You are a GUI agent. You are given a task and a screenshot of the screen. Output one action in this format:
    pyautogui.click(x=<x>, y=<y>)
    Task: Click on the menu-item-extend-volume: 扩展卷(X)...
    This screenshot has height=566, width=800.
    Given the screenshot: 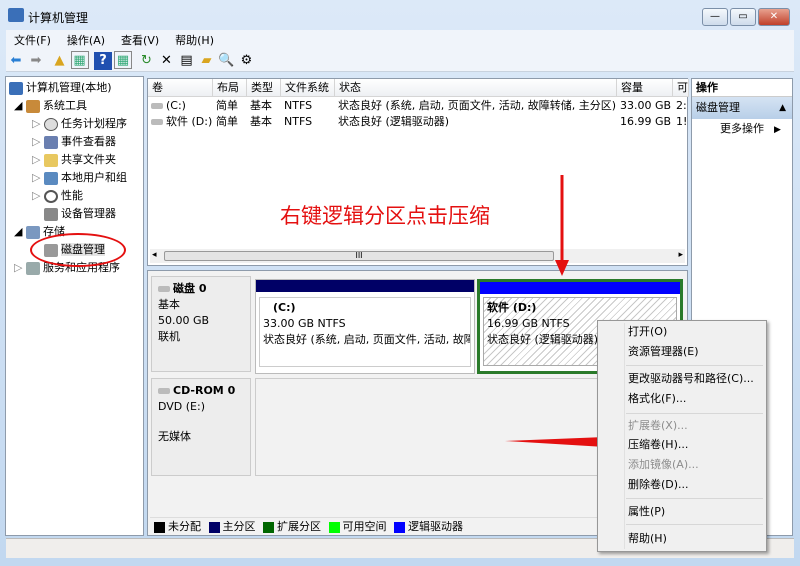 What is the action you would take?
    pyautogui.click(x=658, y=425)
    